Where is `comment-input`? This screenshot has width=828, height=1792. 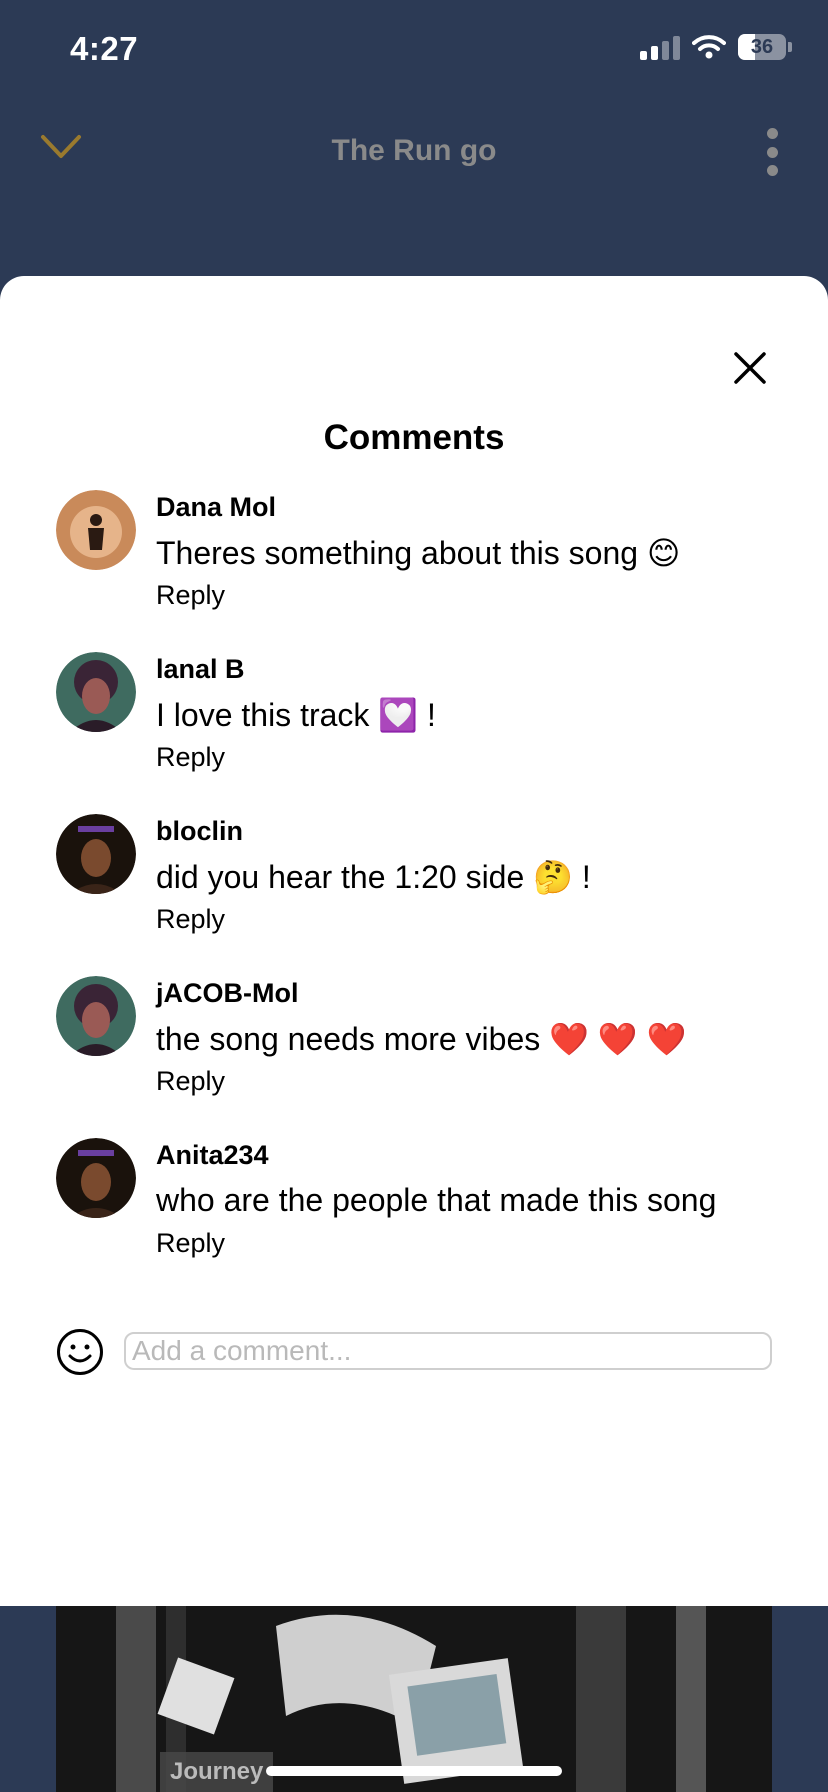 comment-input is located at coordinates (448, 1351).